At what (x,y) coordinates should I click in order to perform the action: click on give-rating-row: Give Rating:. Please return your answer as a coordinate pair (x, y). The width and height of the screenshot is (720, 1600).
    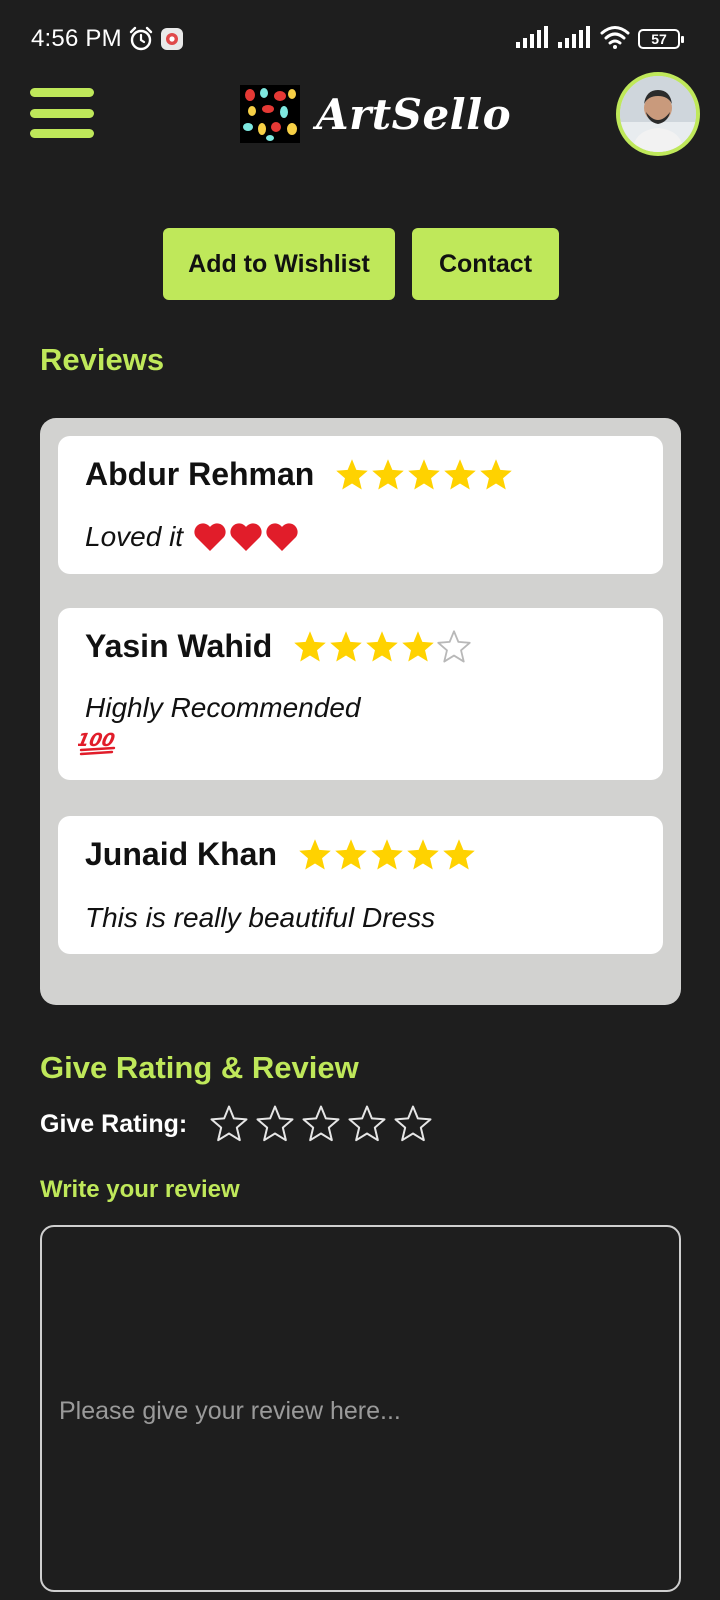
    Looking at the image, I should click on (239, 1124).